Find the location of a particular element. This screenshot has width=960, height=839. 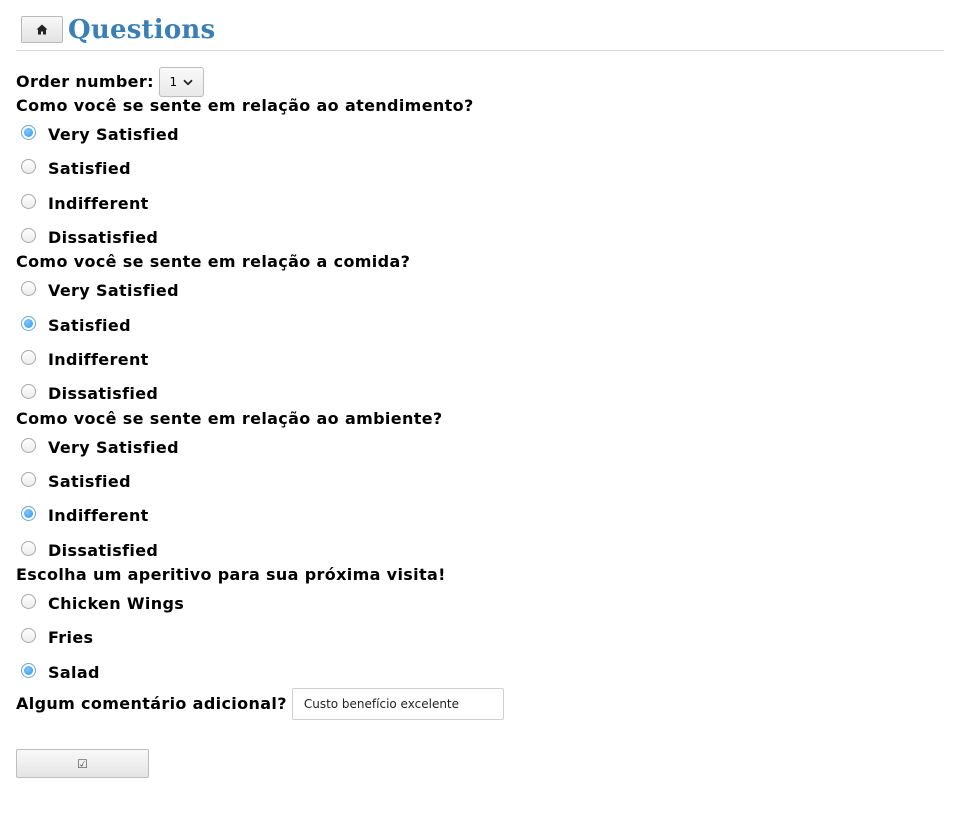

chevron-down-icon is located at coordinates (188, 82).